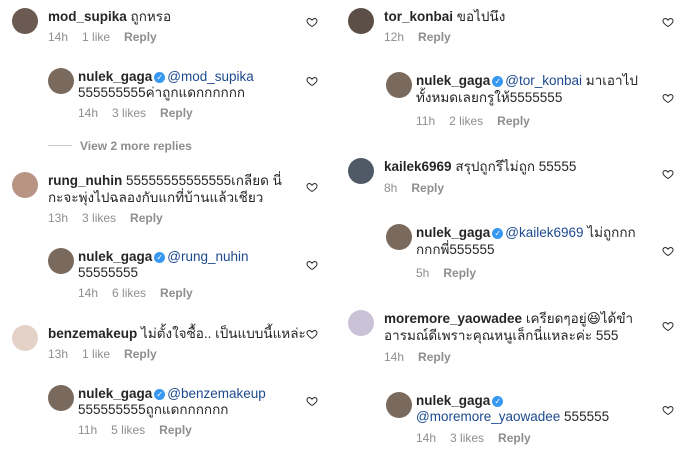 Image resolution: width=696 pixels, height=455 pixels. What do you see at coordinates (516, 166) in the screenshot?
I see `comment-body: สรุปถูกรึไม่ถูก 55555` at bounding box center [516, 166].